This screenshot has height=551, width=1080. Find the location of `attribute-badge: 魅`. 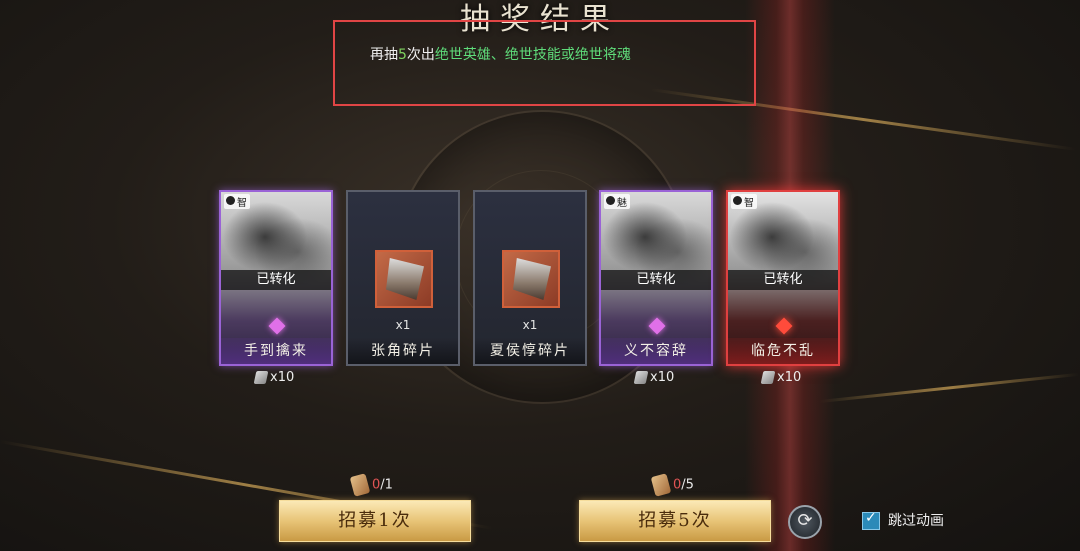

attribute-badge: 魅 is located at coordinates (617, 201).